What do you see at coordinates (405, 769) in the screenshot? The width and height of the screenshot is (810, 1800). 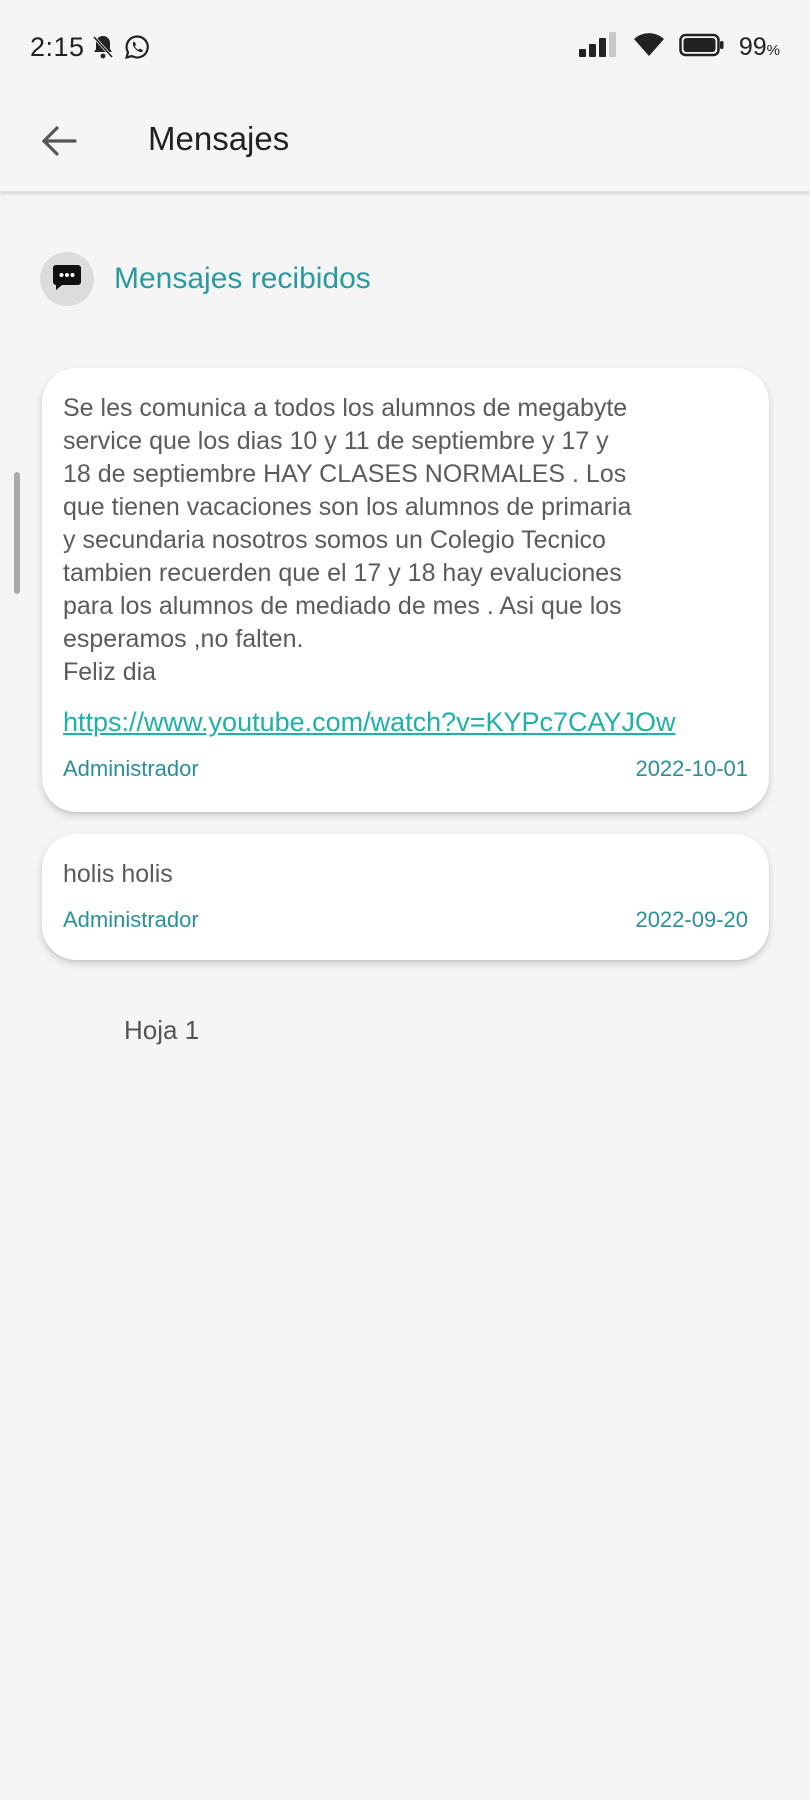 I see `message-footer: Administrador 2022-10-01` at bounding box center [405, 769].